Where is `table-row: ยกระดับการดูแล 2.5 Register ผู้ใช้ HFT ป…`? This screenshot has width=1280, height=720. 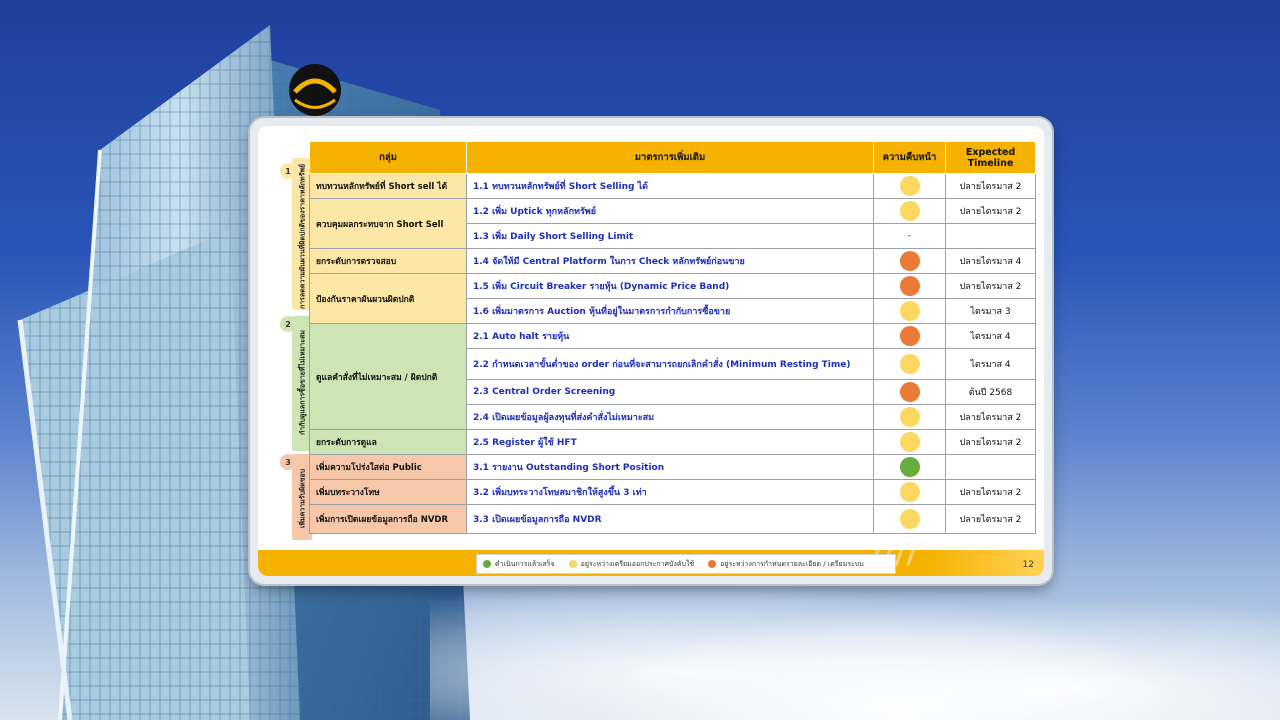 table-row: ยกระดับการดูแล 2.5 Register ผู้ใช้ HFT ป… is located at coordinates (672, 442).